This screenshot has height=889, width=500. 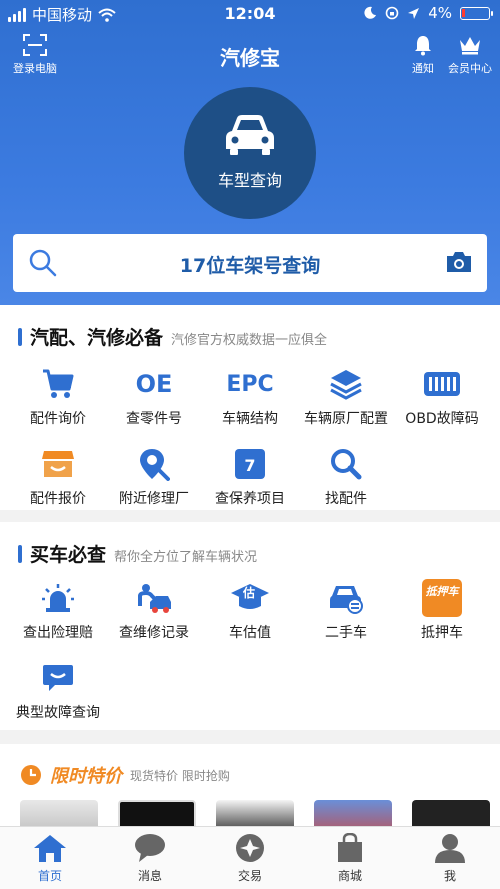 I want to click on grid-label: 查维修记录, so click(x=154, y=633).